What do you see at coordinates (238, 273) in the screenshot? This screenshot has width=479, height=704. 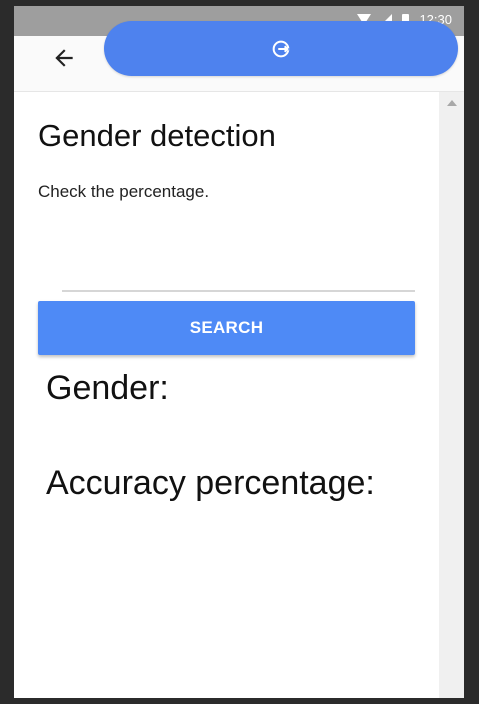 I see `search-input` at bounding box center [238, 273].